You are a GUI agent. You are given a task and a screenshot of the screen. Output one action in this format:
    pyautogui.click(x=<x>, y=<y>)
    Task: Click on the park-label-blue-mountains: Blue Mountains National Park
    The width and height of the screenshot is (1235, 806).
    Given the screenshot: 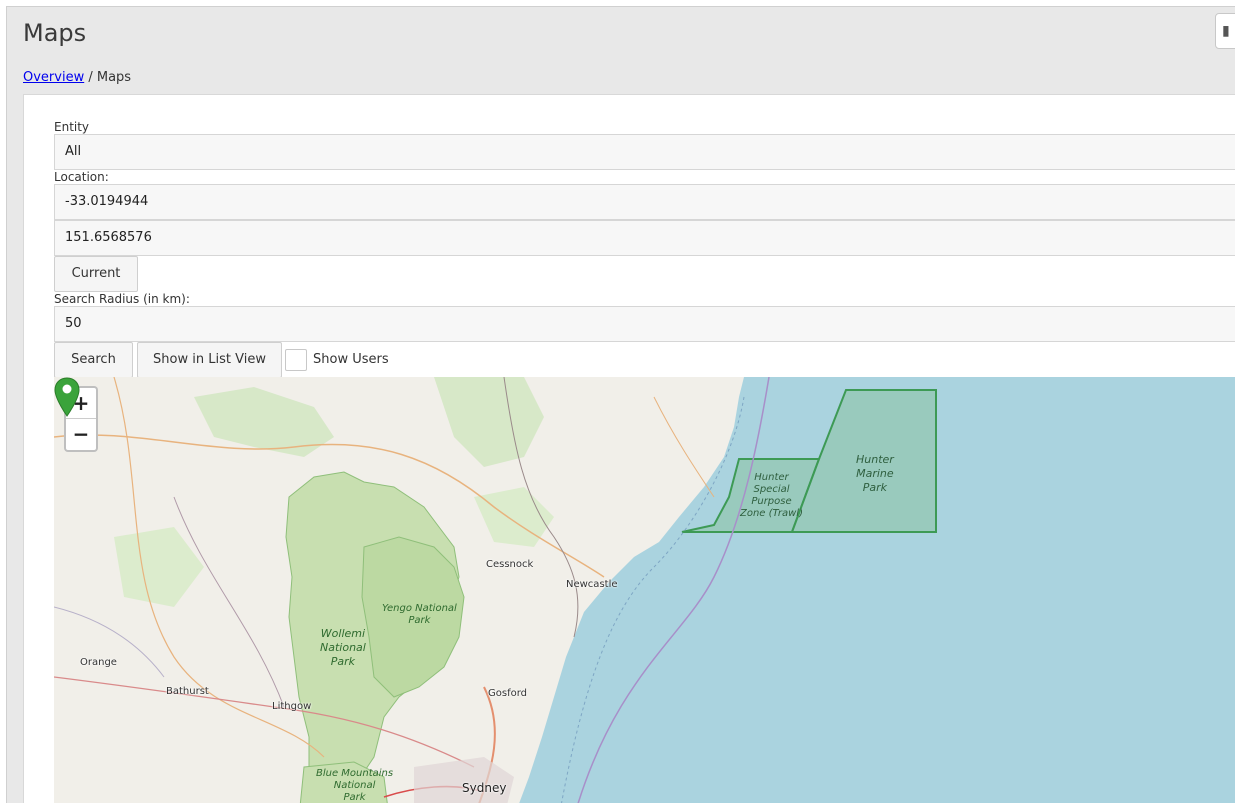 What is the action you would take?
    pyautogui.click(x=355, y=785)
    